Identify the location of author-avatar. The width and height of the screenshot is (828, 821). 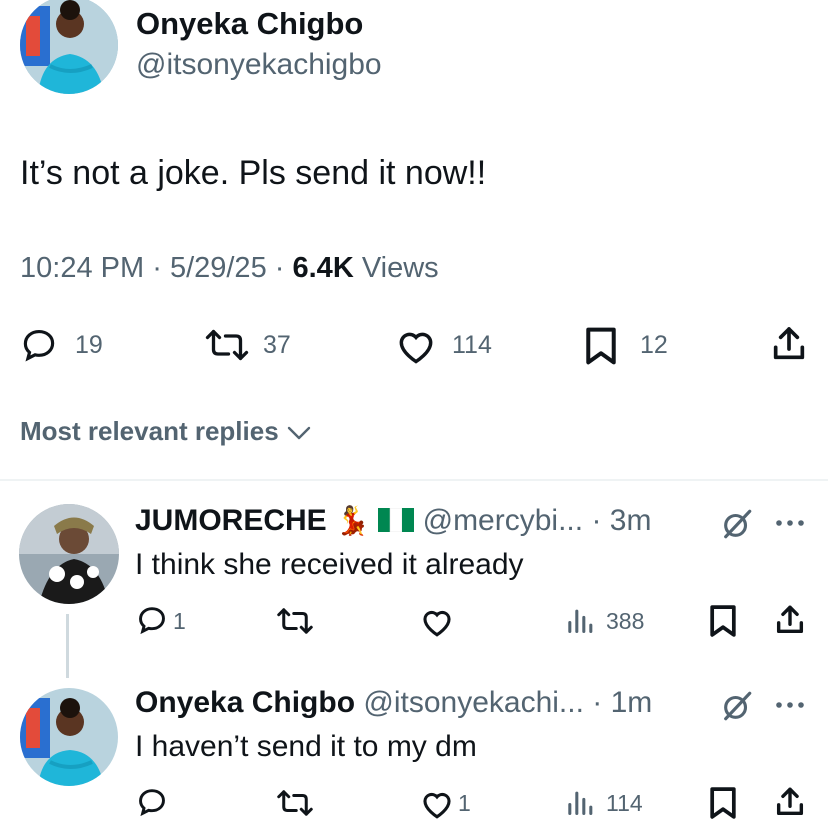
(69, 47).